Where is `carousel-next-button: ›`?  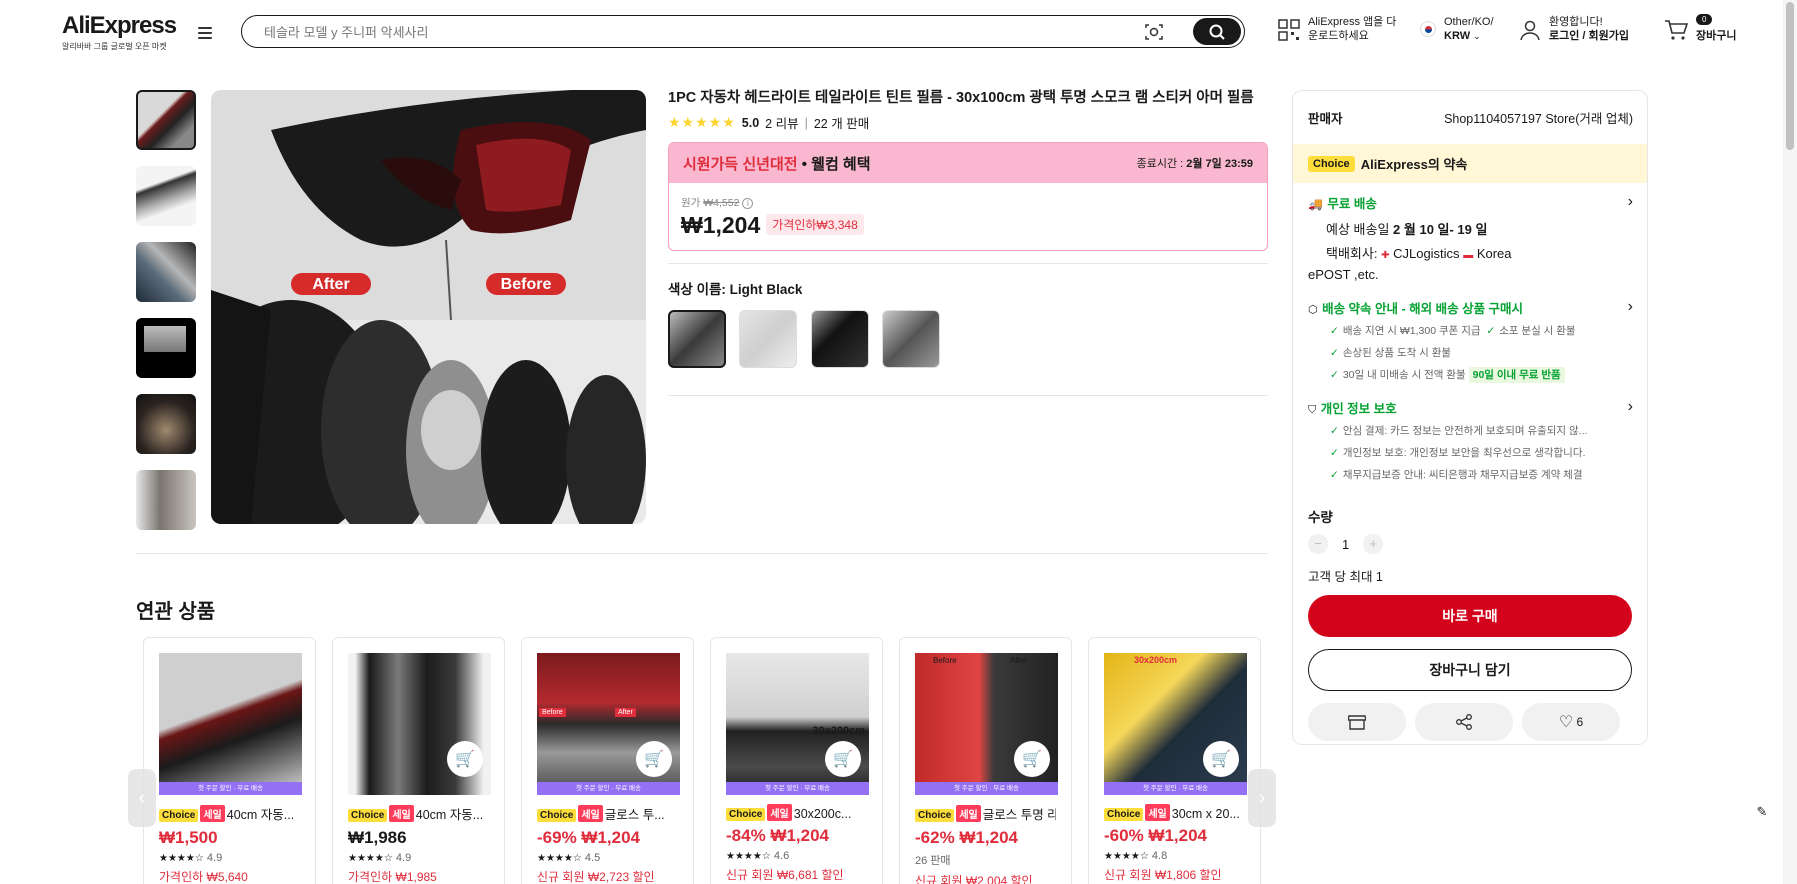 carousel-next-button: › is located at coordinates (1262, 798).